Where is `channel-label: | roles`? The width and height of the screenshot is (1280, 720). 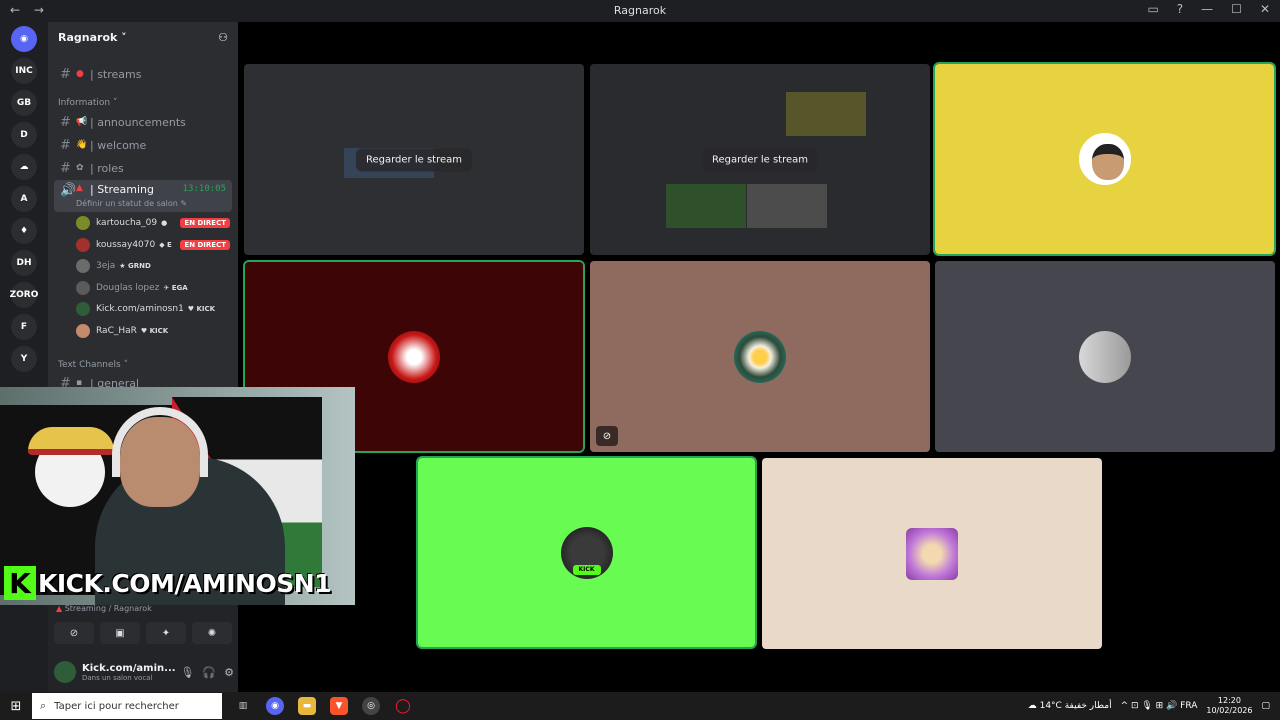
channel-label: | roles is located at coordinates (107, 168).